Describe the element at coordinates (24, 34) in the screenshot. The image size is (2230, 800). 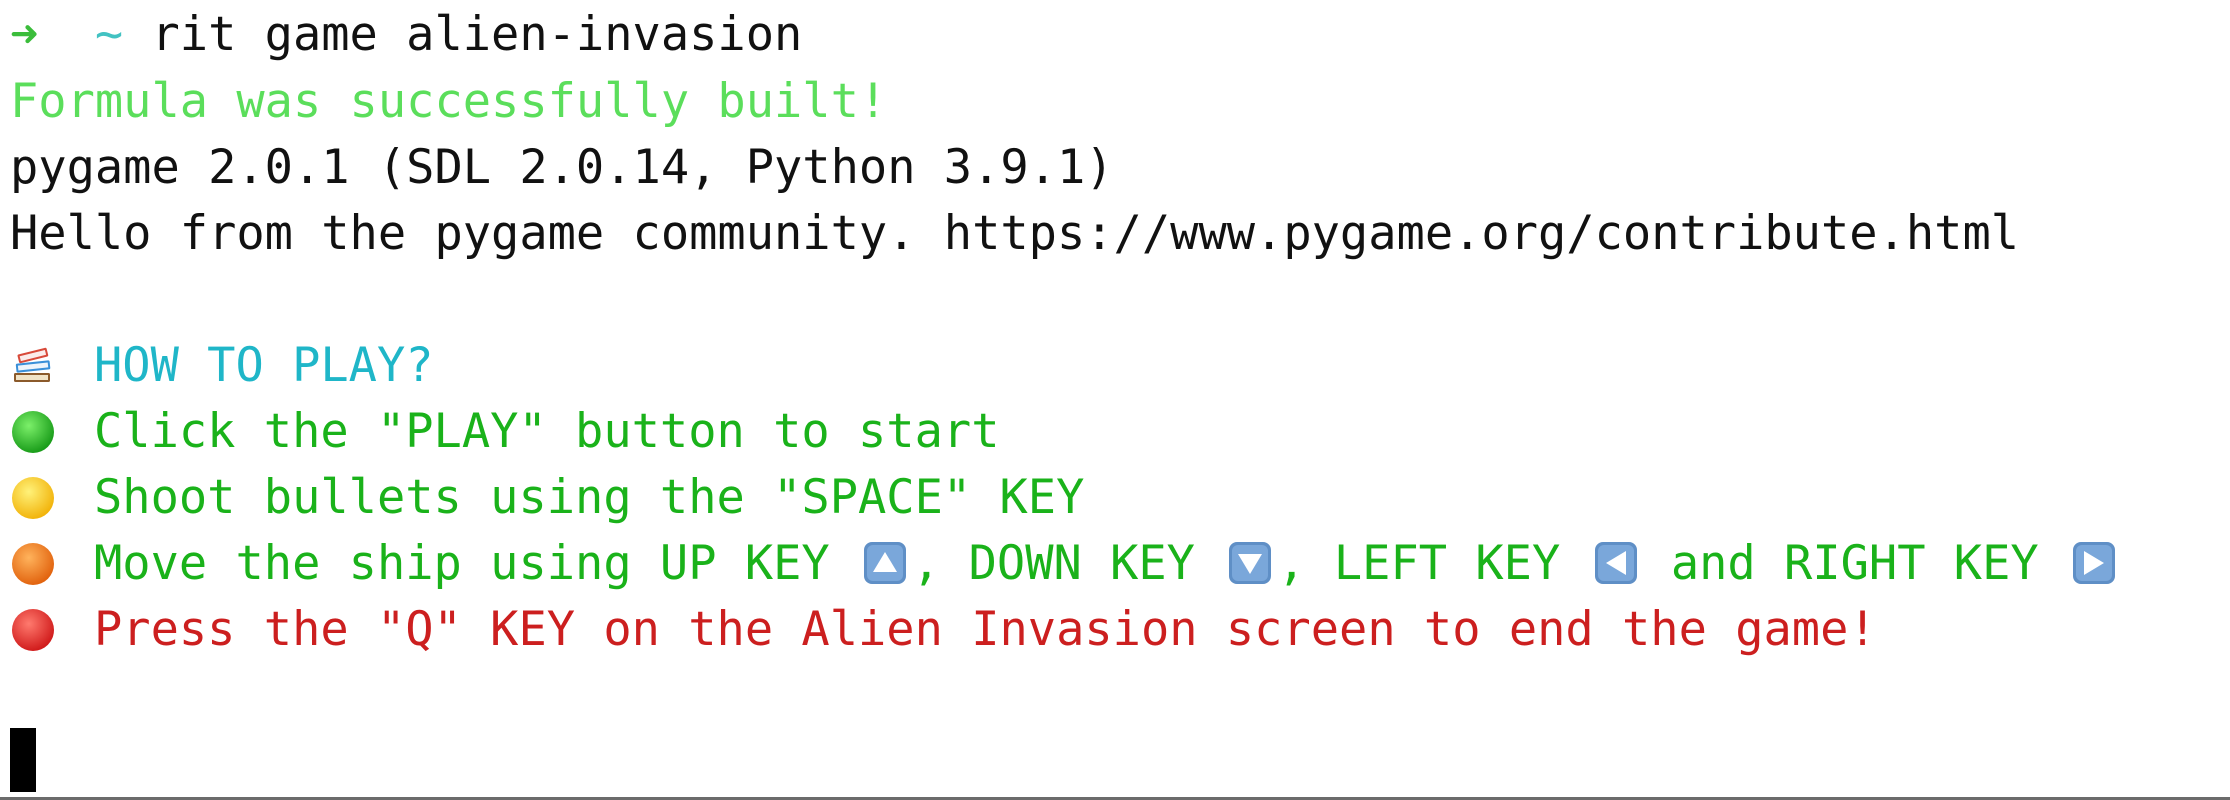
I see `prompt-arrow-icon: ➜` at that location.